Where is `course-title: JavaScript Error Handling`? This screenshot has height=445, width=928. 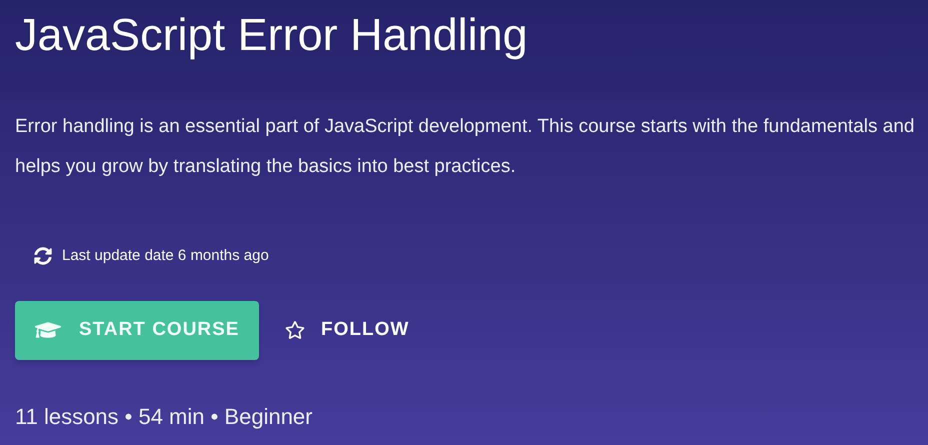
course-title: JavaScript Error Handling is located at coordinates (271, 35).